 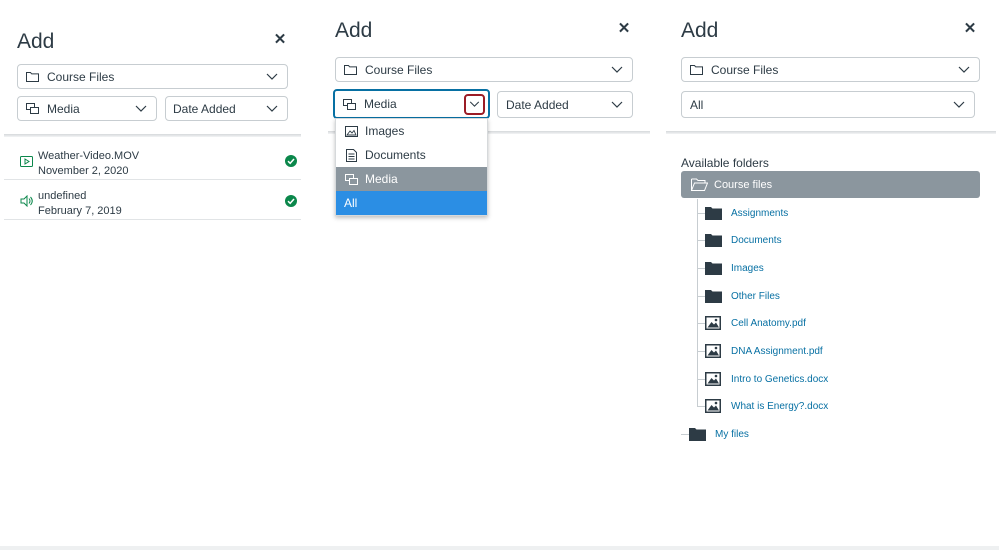 What do you see at coordinates (152, 160) in the screenshot?
I see `file-row: Weather-Video.MOV November 2, 2020` at bounding box center [152, 160].